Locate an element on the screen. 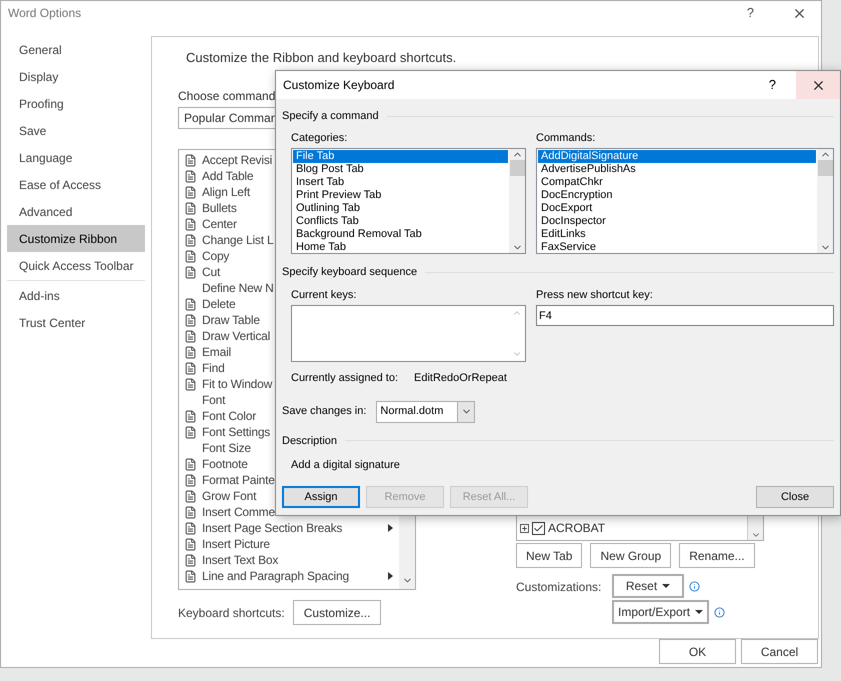 This screenshot has height=681, width=841. close-dialog-button: Close is located at coordinates (795, 497).